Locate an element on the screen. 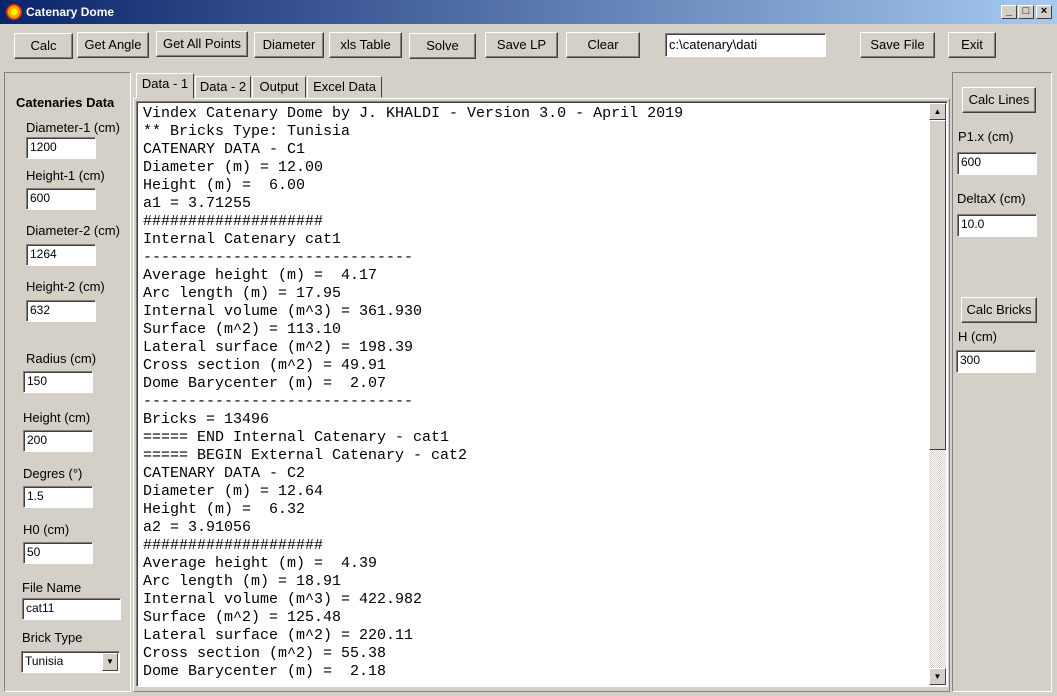  tab-data-1: Data - 1 is located at coordinates (165, 86).